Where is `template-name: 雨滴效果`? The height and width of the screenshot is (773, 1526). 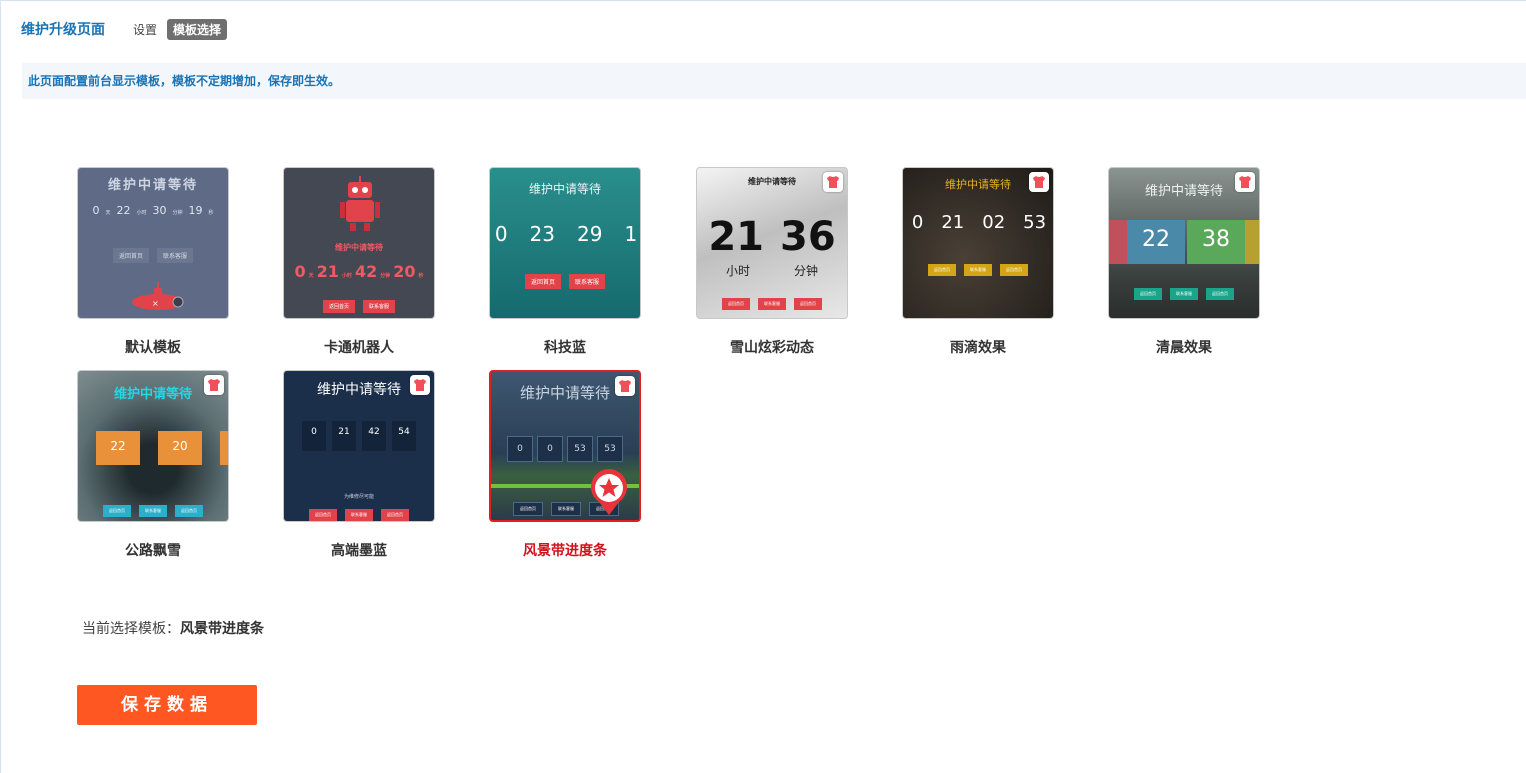 template-name: 雨滴效果 is located at coordinates (978, 348).